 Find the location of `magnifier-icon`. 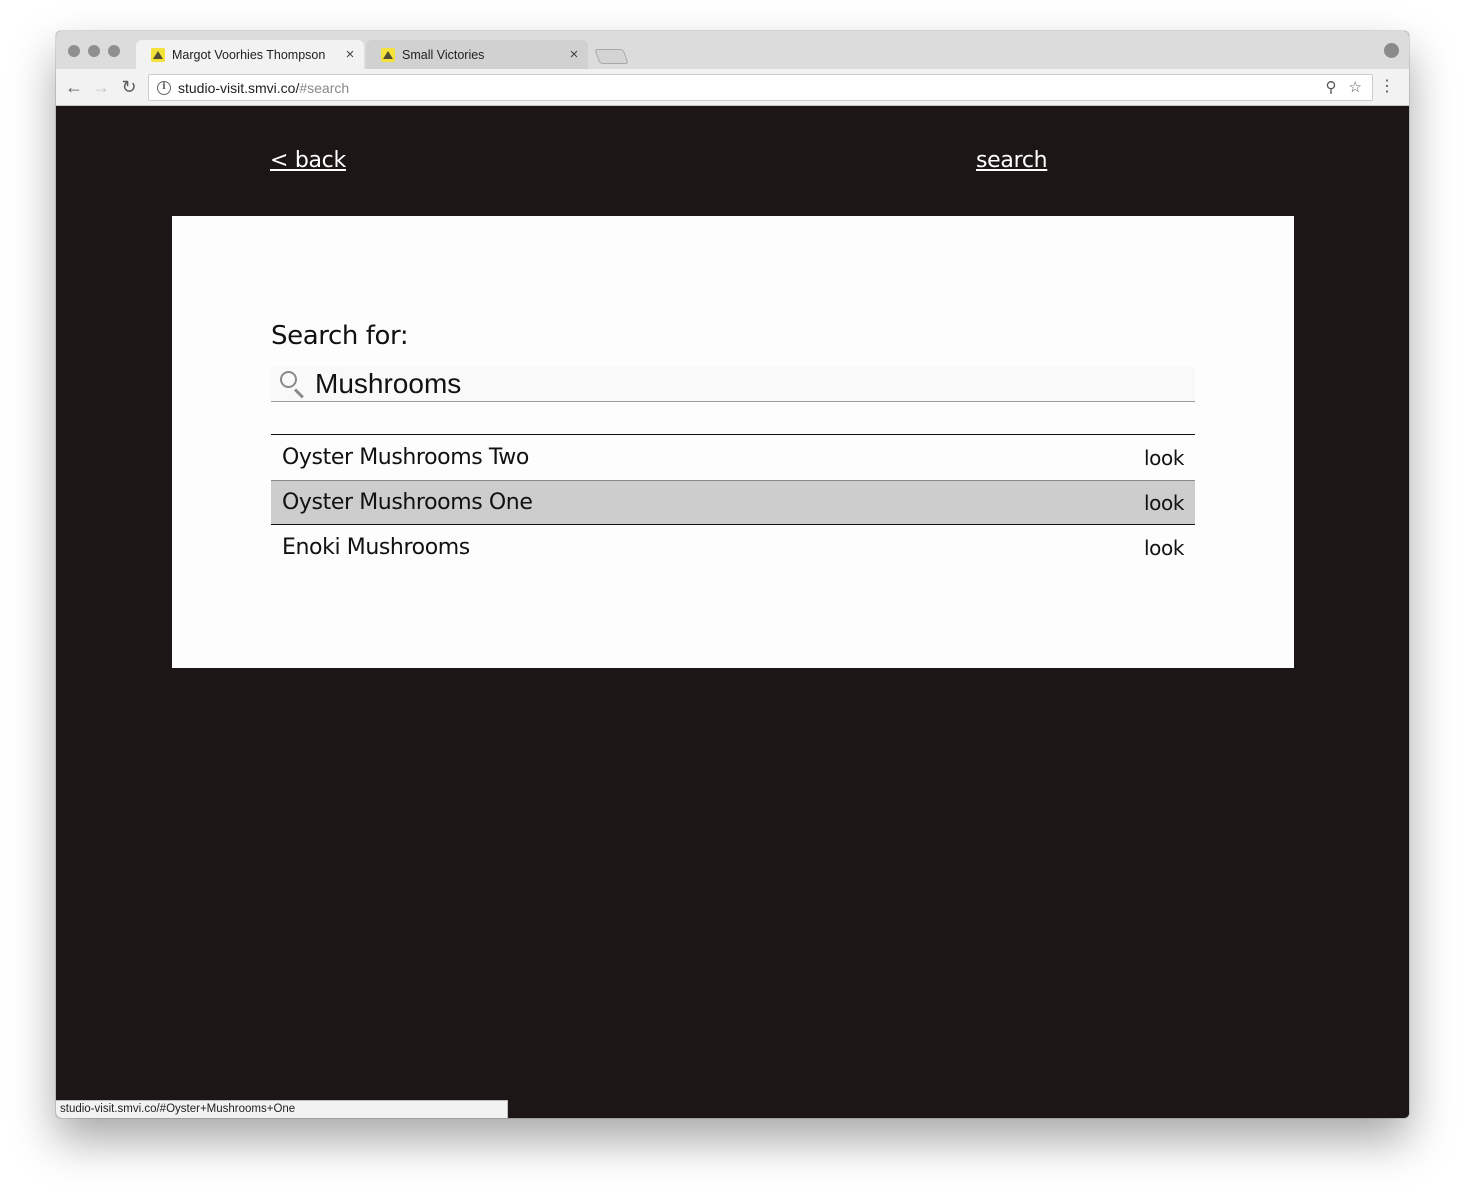

magnifier-icon is located at coordinates (294, 384).